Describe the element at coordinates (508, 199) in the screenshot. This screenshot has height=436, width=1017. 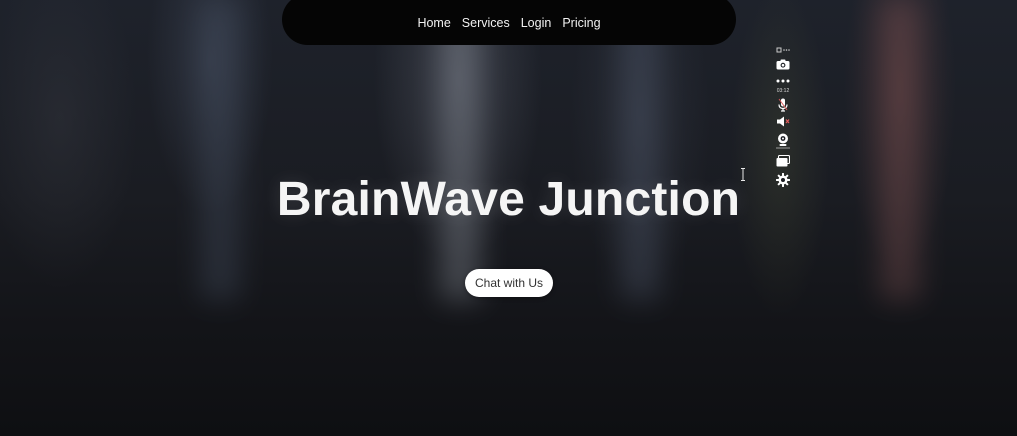
I see `hero-title: BrainWave Junction` at that location.